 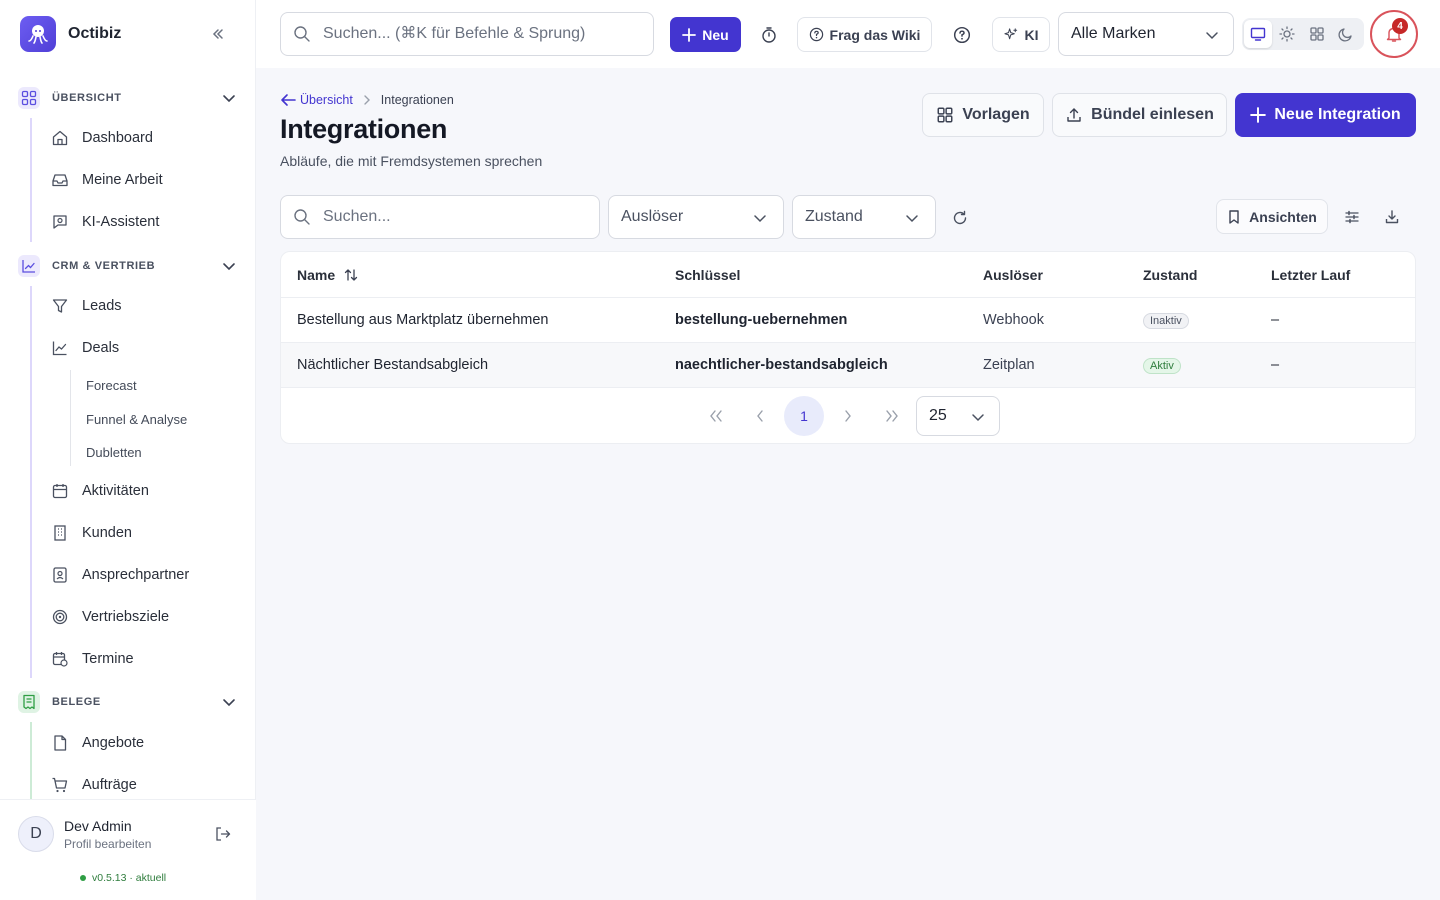 I want to click on section-crm-vertrieb: CRM & VERTRIEB, so click(x=129, y=266).